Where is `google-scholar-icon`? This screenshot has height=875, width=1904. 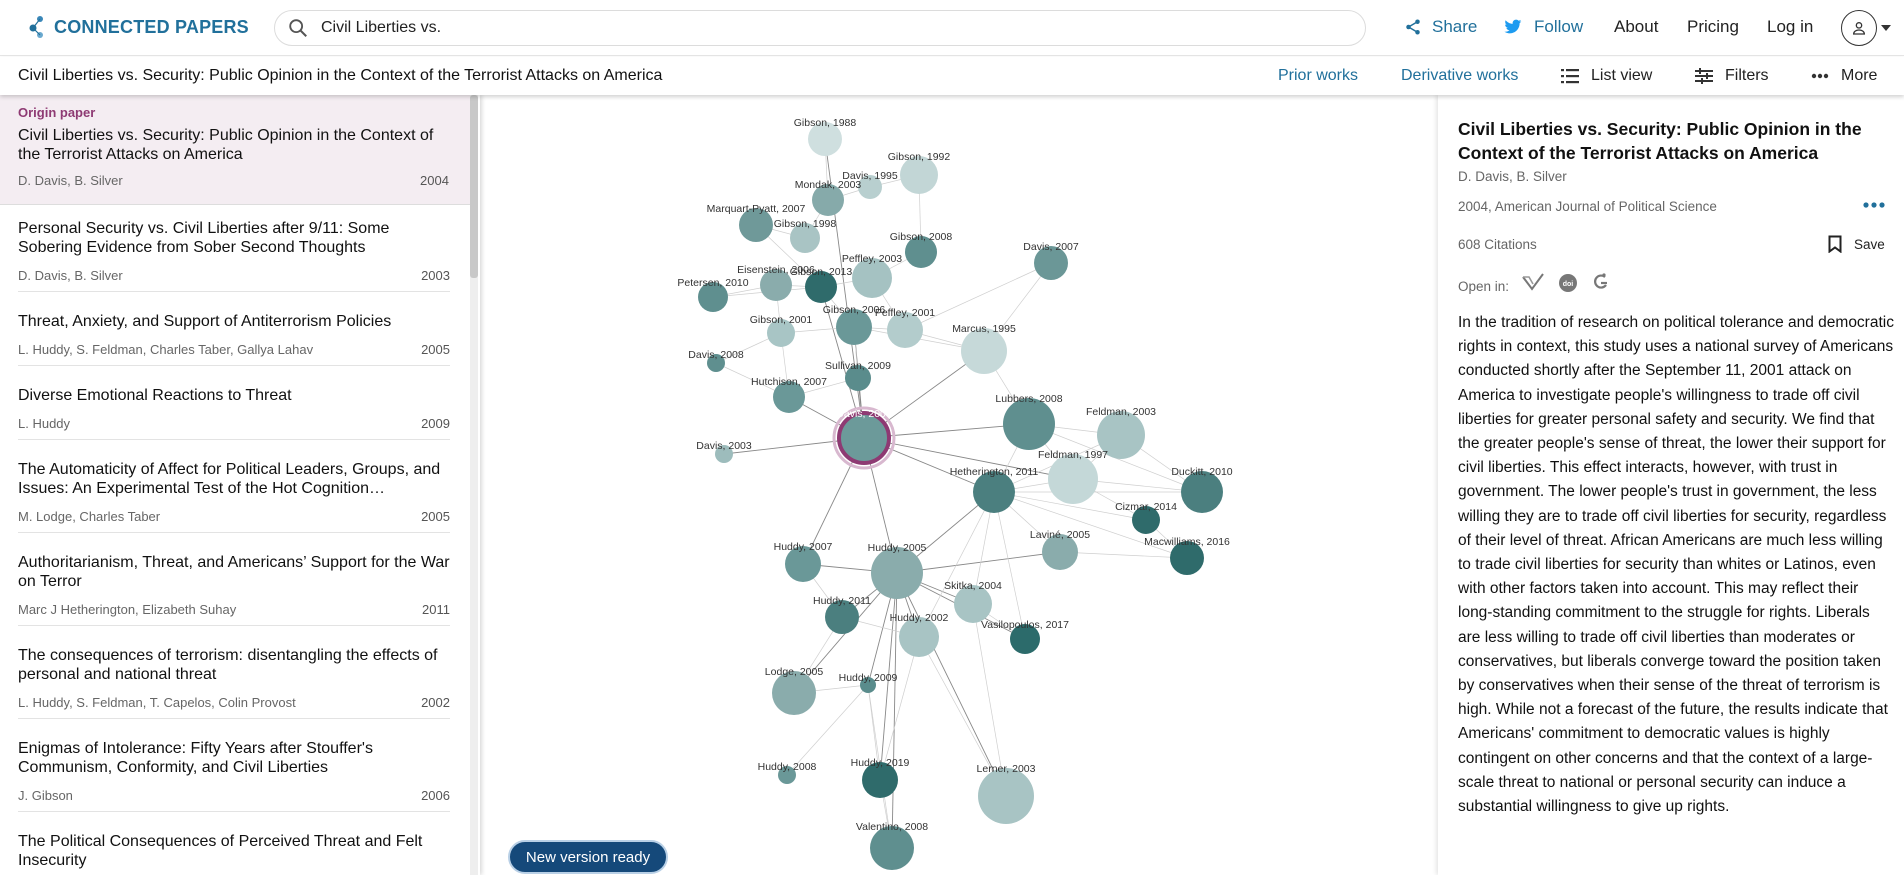
google-scholar-icon is located at coordinates (1601, 283).